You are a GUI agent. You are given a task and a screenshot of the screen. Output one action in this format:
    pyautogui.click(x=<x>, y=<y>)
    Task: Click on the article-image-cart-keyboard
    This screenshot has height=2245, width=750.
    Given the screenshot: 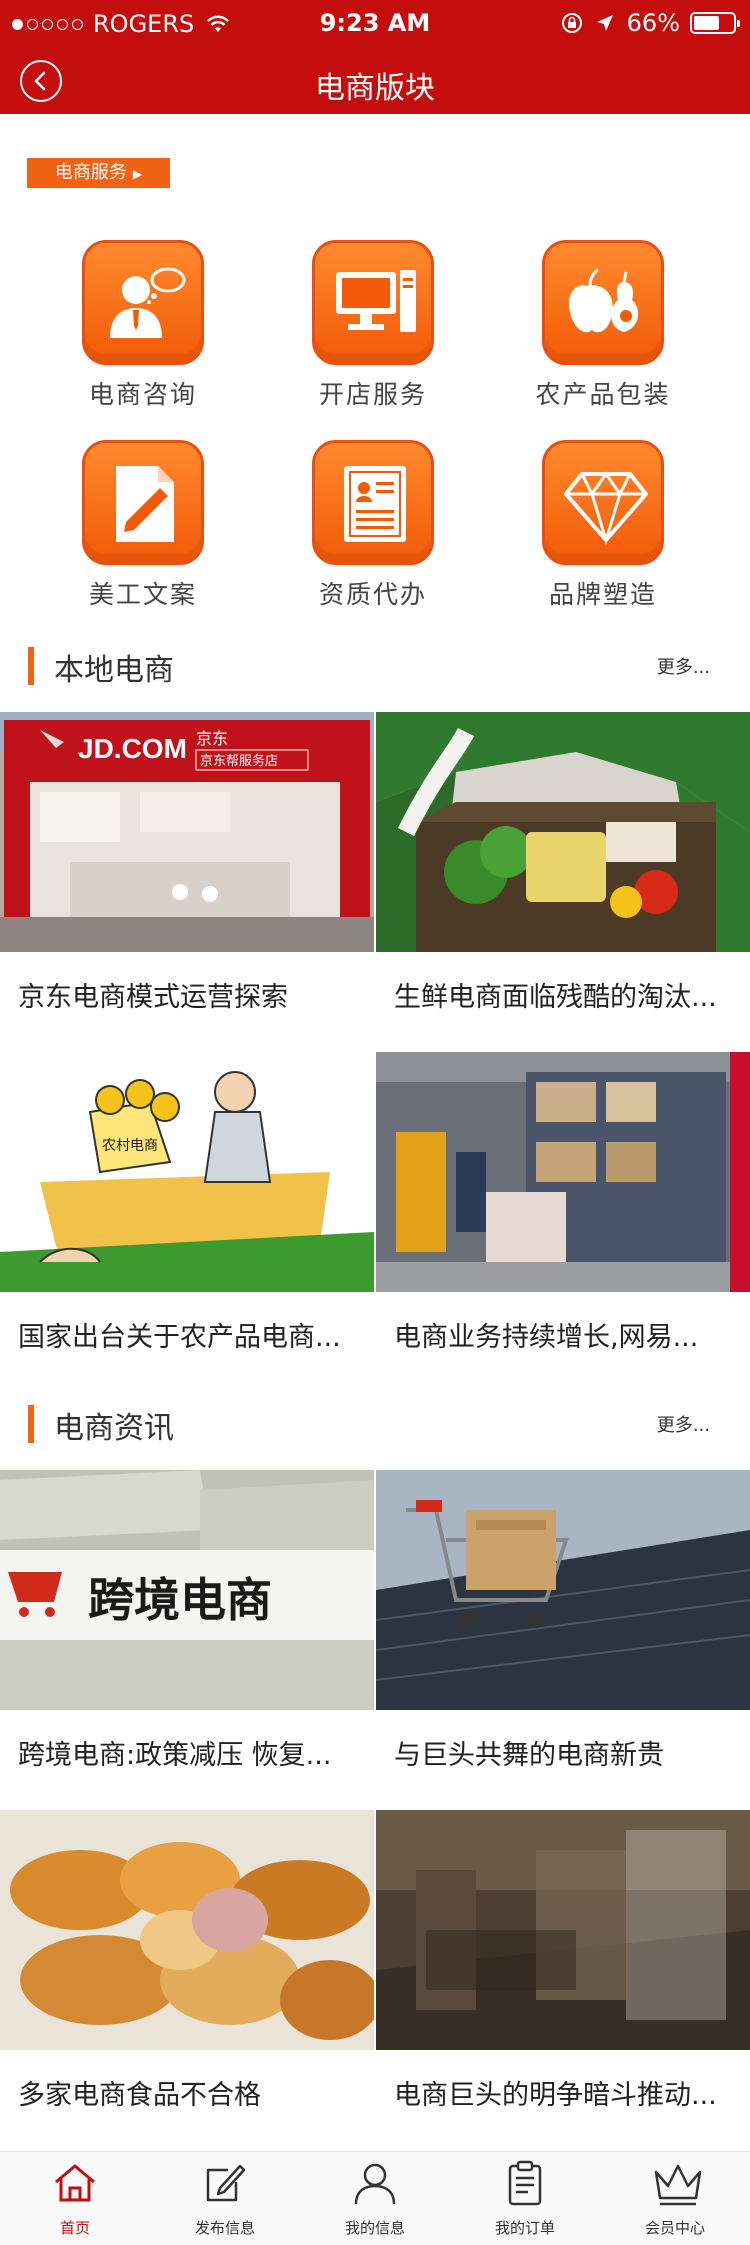 What is the action you would take?
    pyautogui.click(x=563, y=1590)
    